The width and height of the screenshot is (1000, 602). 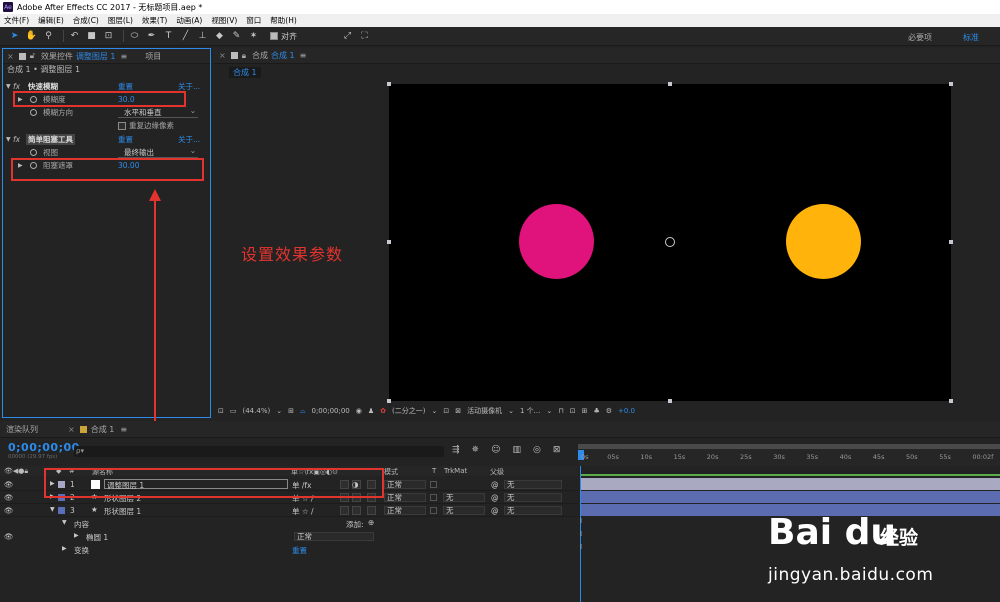 I want to click on transparency-grid-icon: ⊠, so click(x=458, y=411).